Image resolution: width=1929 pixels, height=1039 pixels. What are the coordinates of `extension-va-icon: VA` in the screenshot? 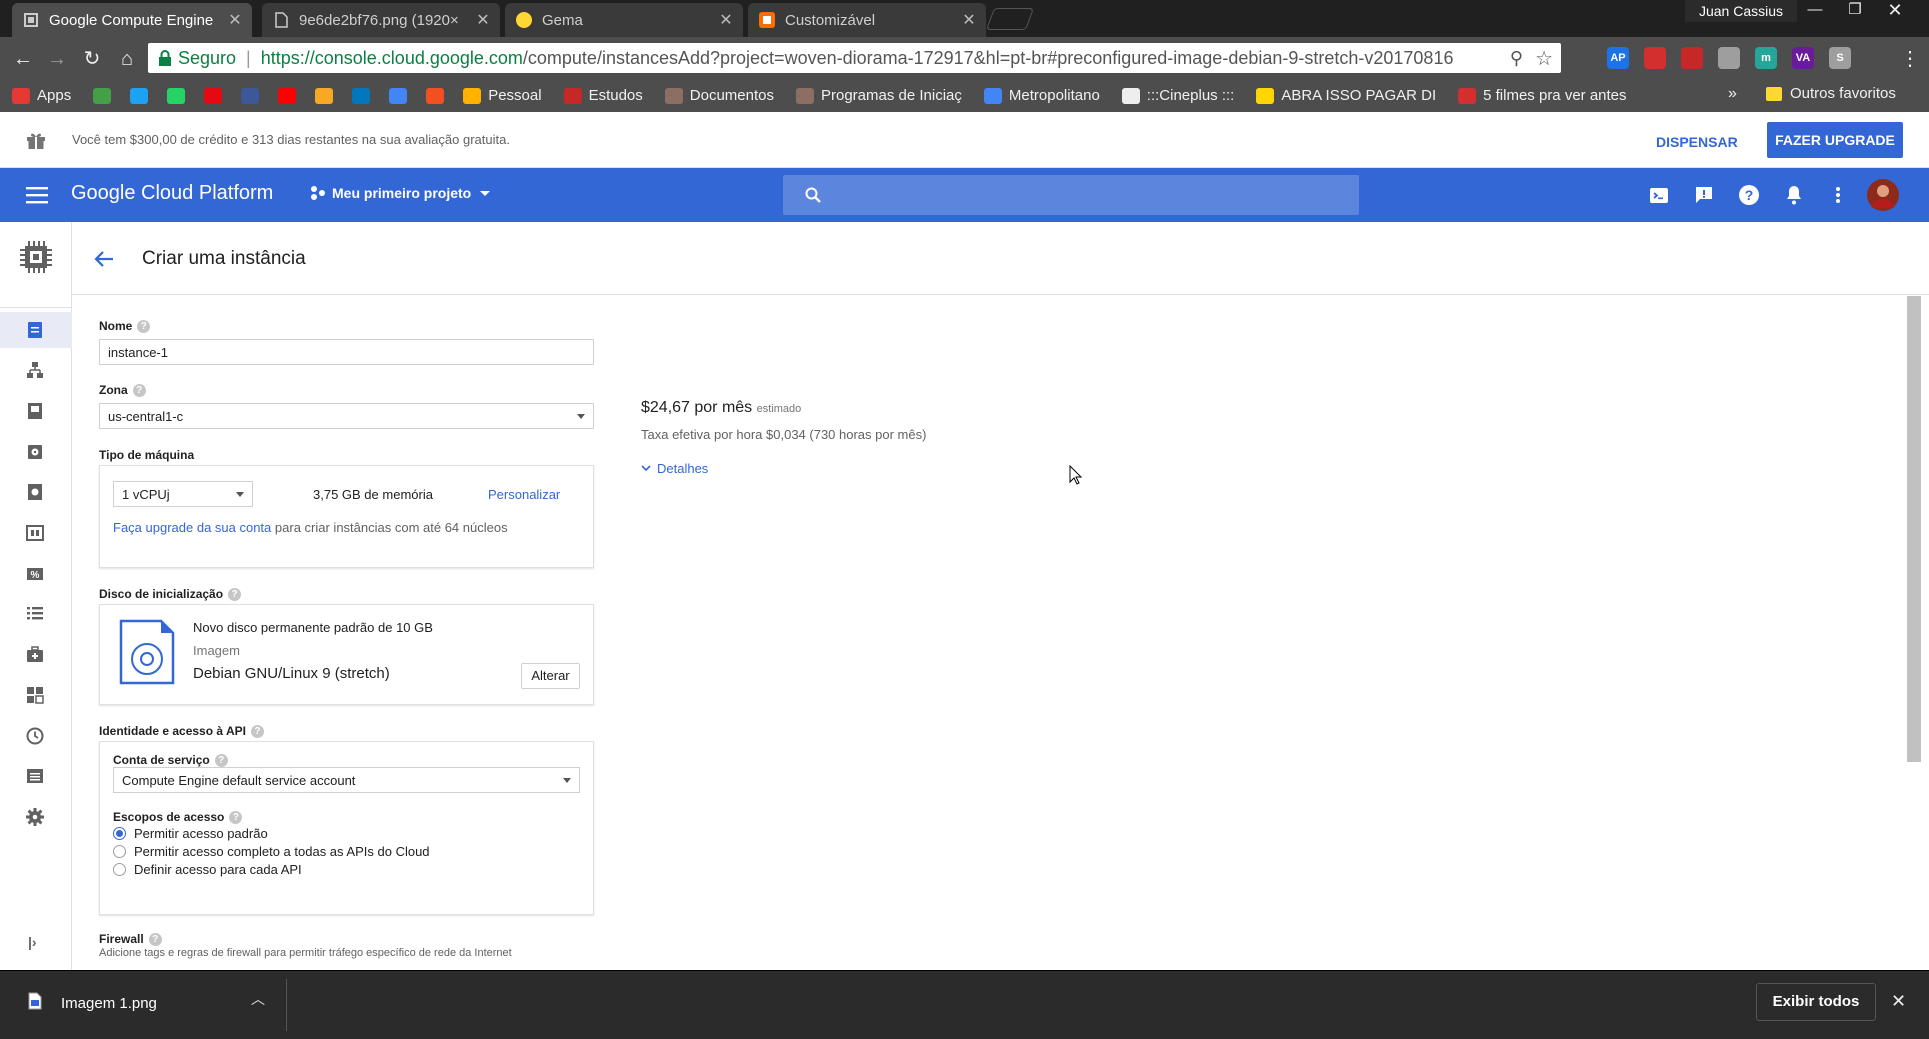 It's located at (1803, 58).